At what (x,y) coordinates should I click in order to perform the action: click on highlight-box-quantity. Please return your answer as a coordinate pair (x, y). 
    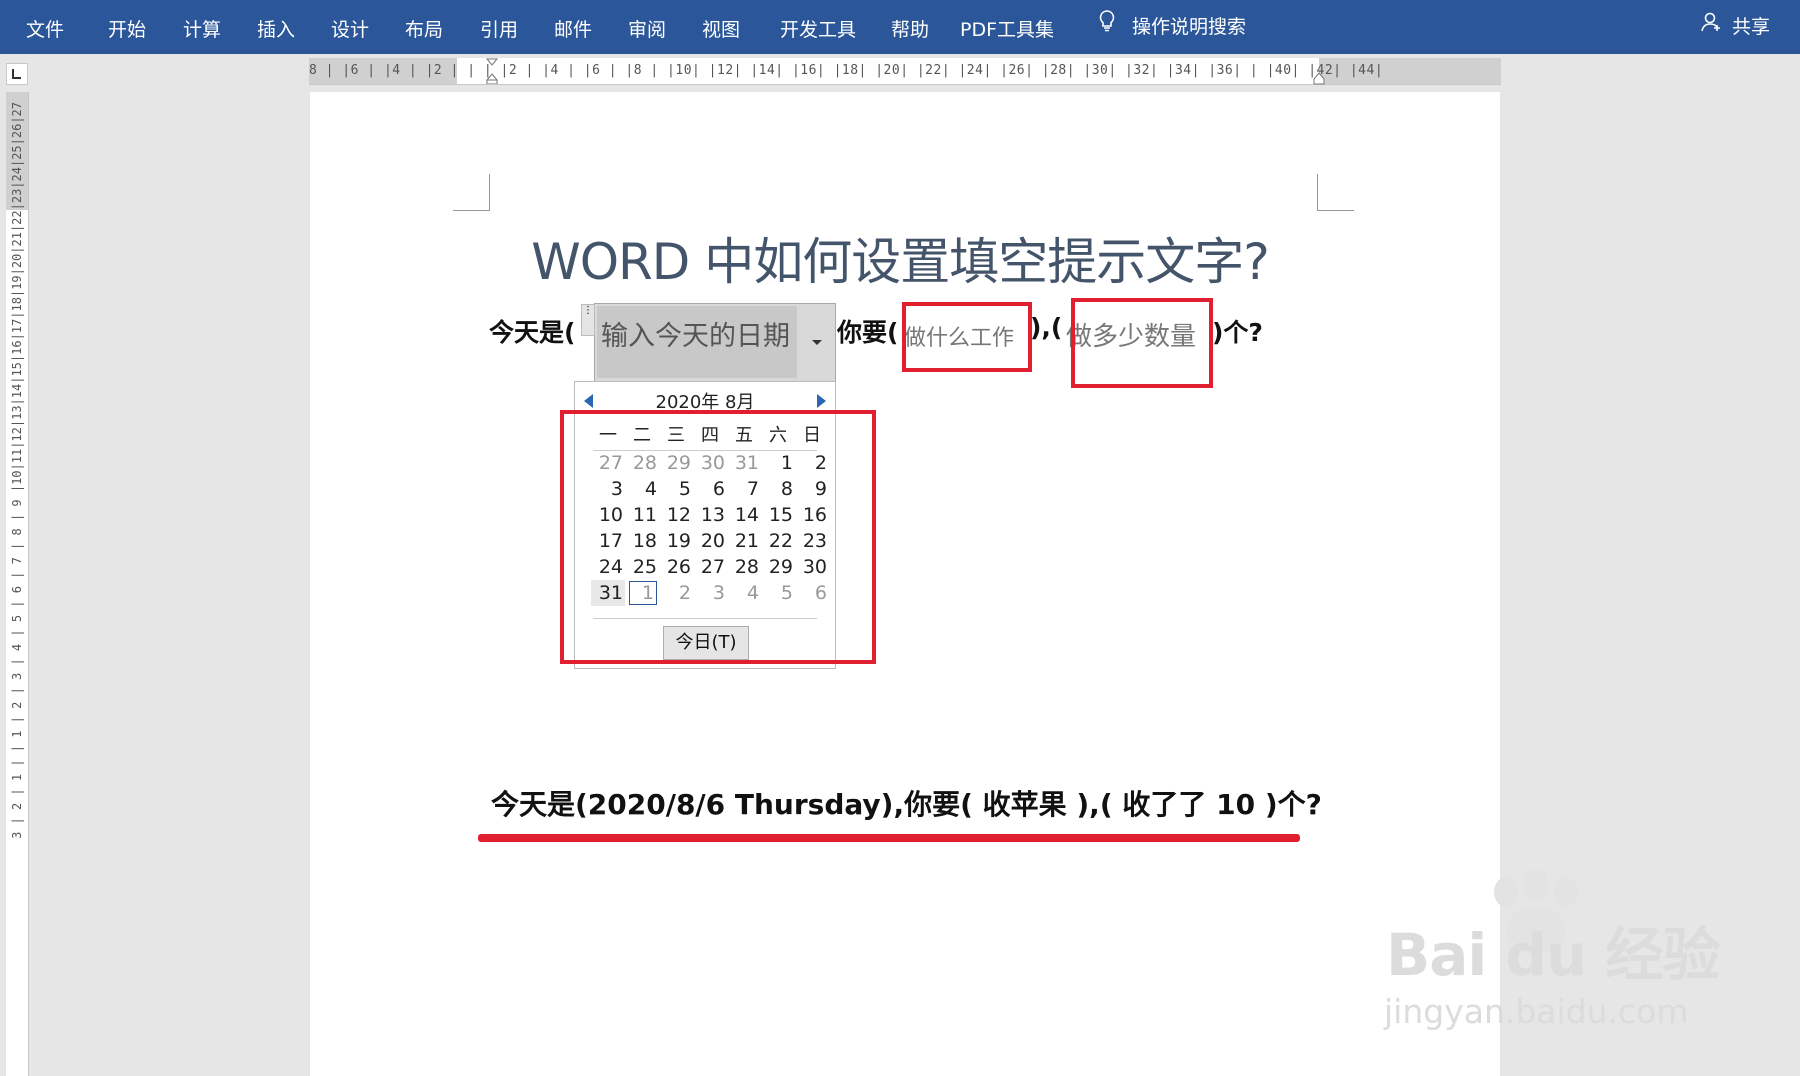
    Looking at the image, I should click on (1142, 343).